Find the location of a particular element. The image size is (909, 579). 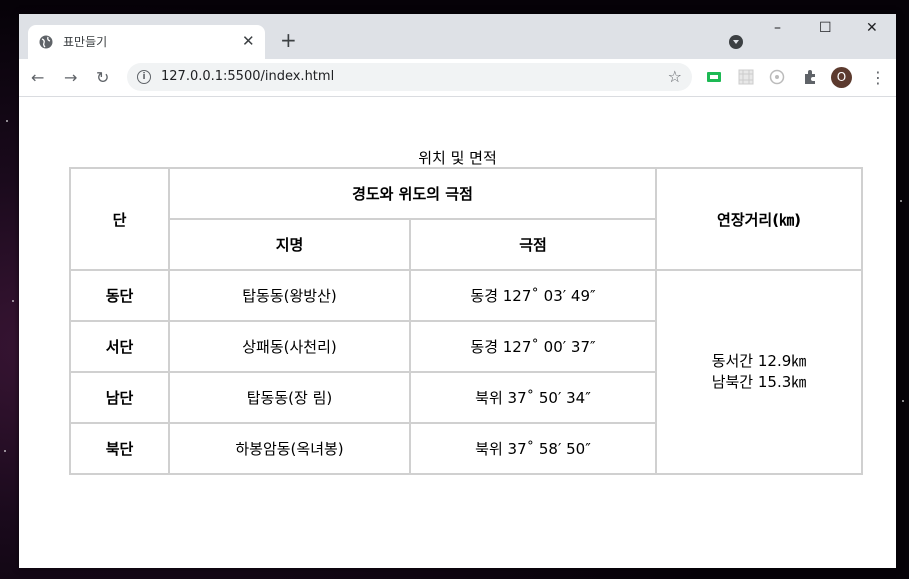

row-place: 하봉암동(옥녀봉) is located at coordinates (289, 448).